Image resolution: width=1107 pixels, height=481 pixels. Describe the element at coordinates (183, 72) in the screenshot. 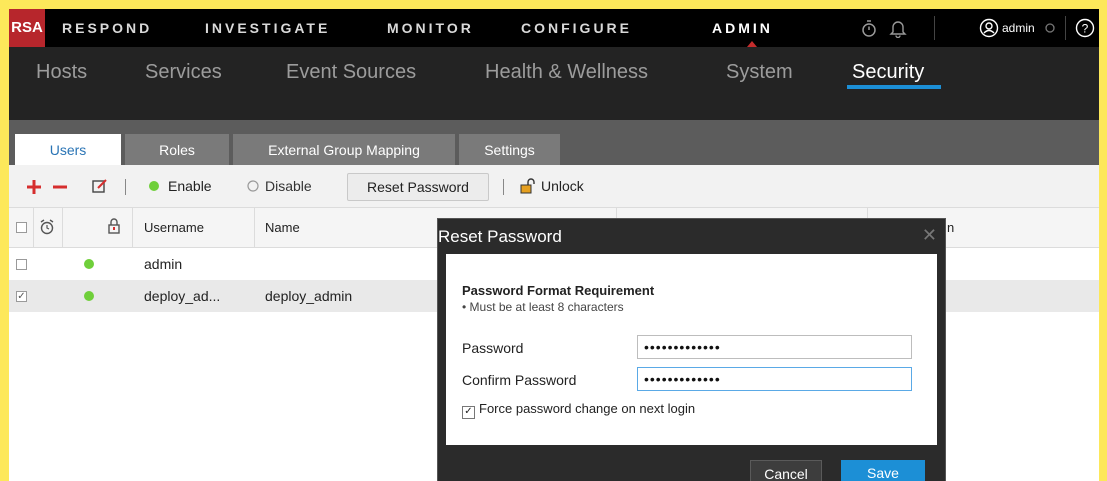

I see `subnav-services: Services` at that location.